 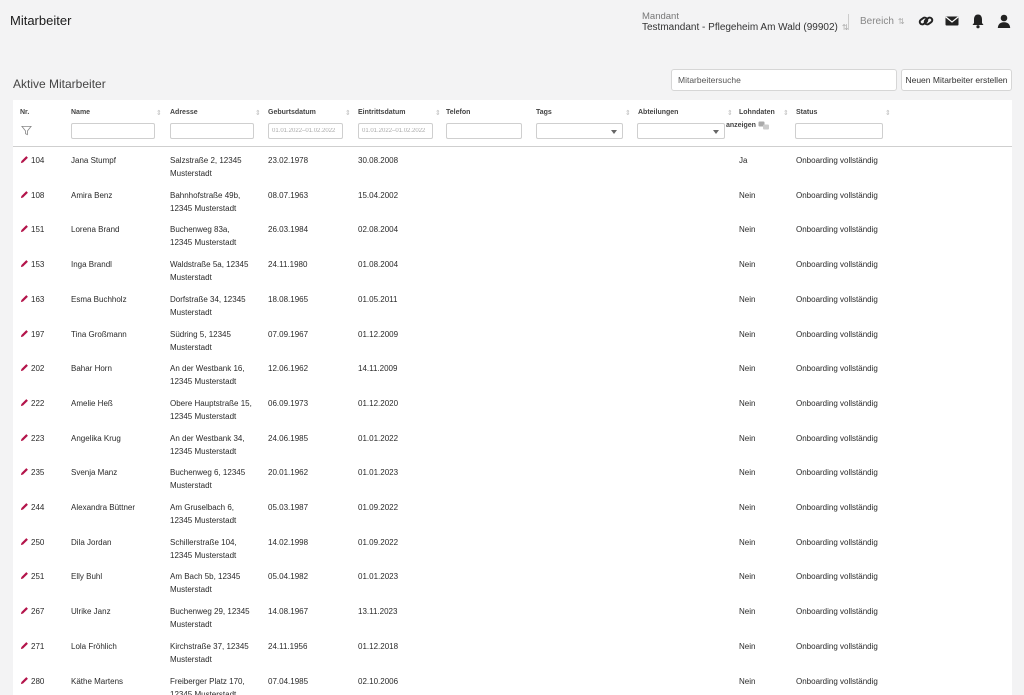 I want to click on lohndaten-sub-label: anzeigen, so click(x=741, y=125).